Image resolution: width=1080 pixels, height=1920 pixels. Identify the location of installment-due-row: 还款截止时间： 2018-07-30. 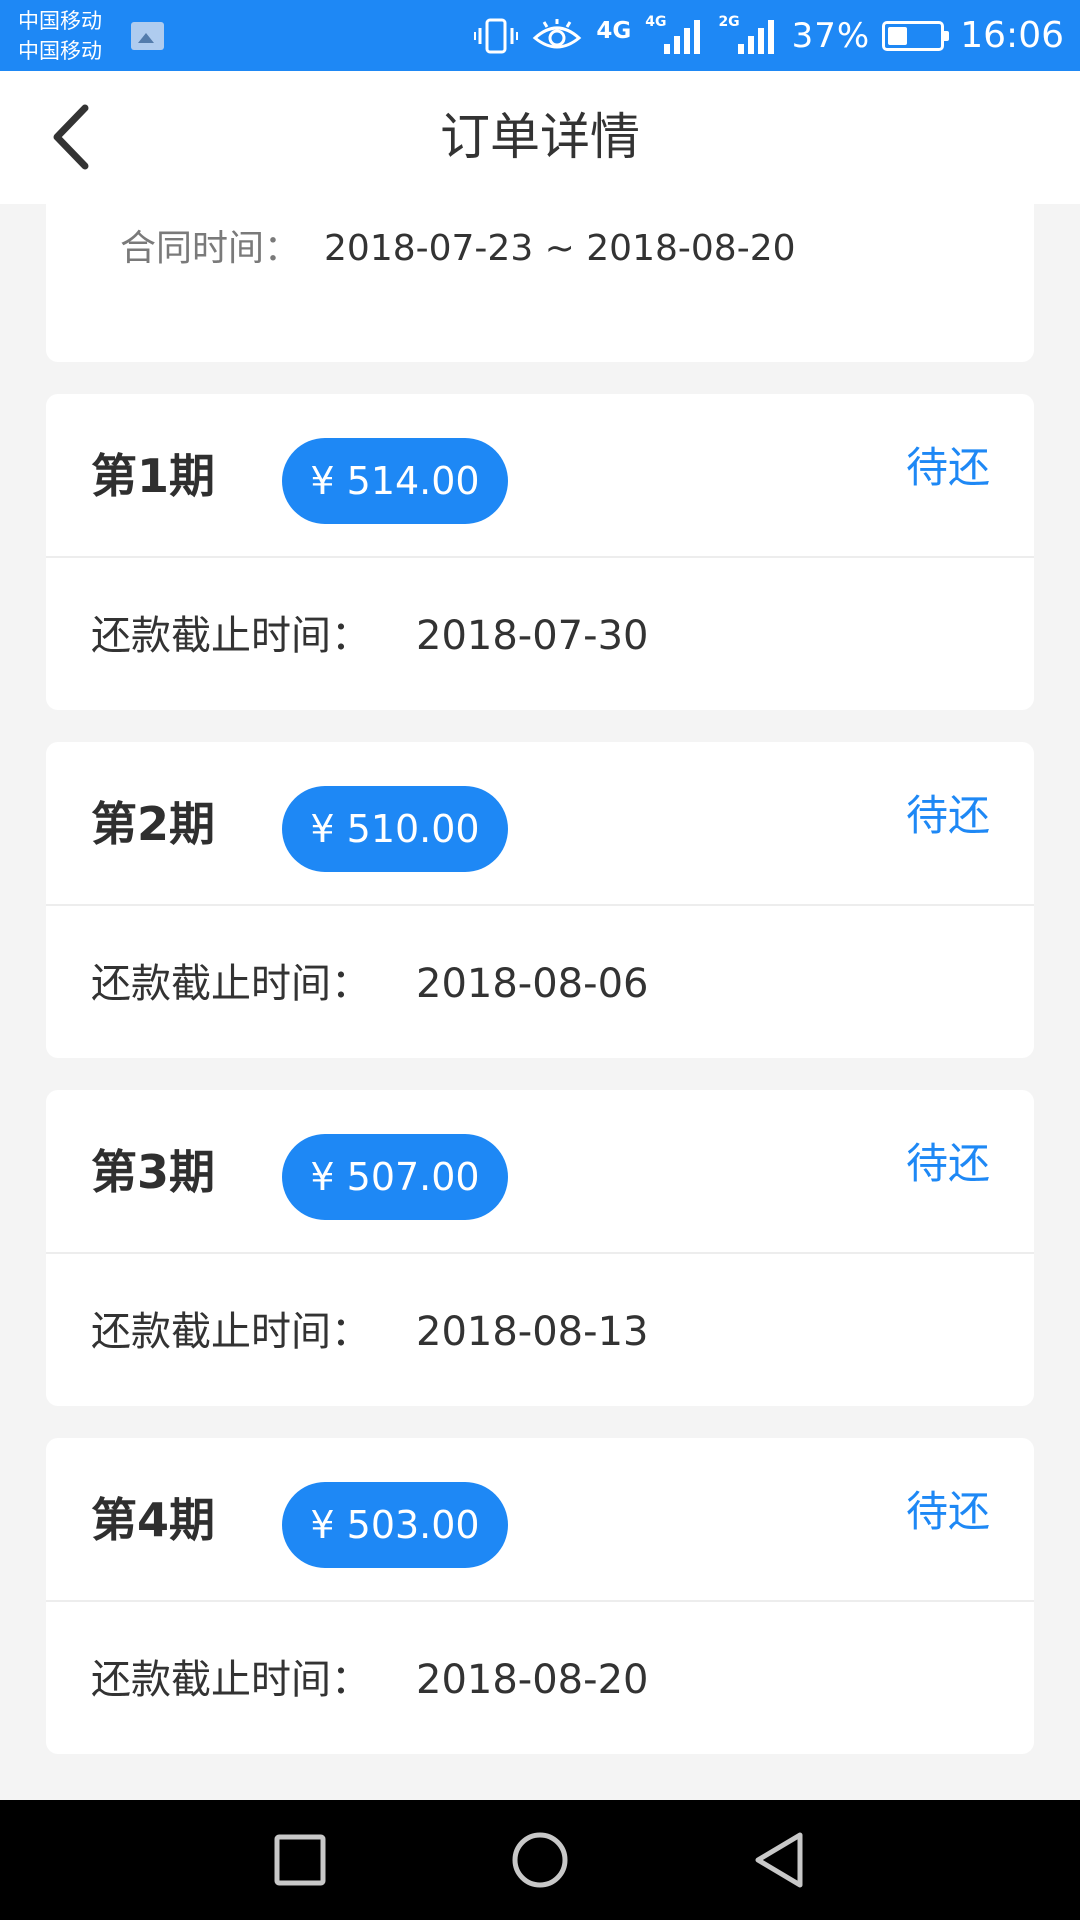
(540, 633).